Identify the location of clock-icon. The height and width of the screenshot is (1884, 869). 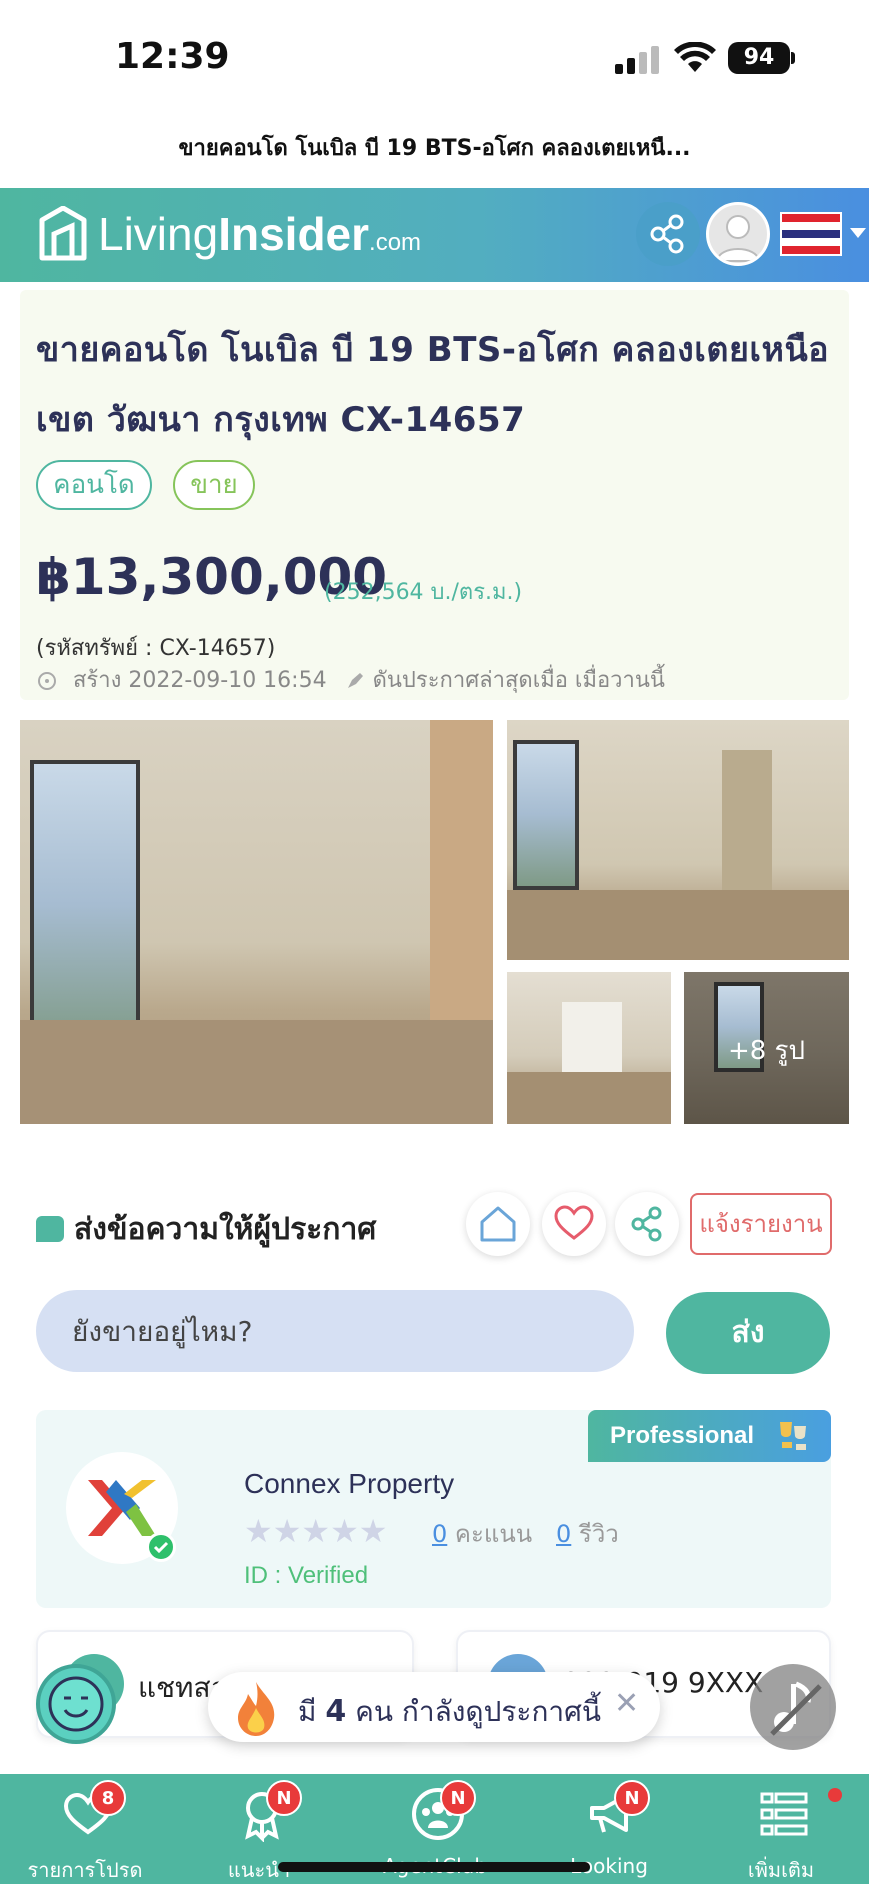
(47, 681).